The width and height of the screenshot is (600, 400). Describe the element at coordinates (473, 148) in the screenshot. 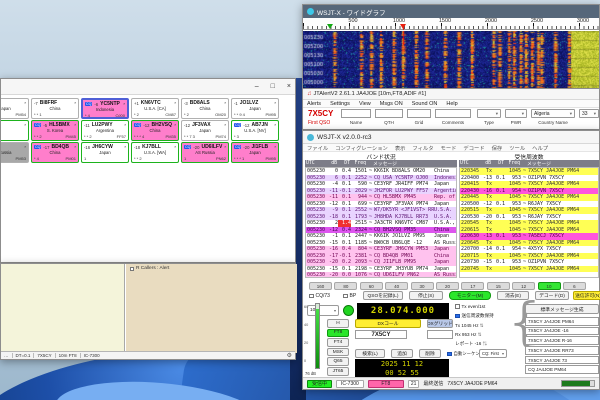

I see `menu-item: デコード` at that location.